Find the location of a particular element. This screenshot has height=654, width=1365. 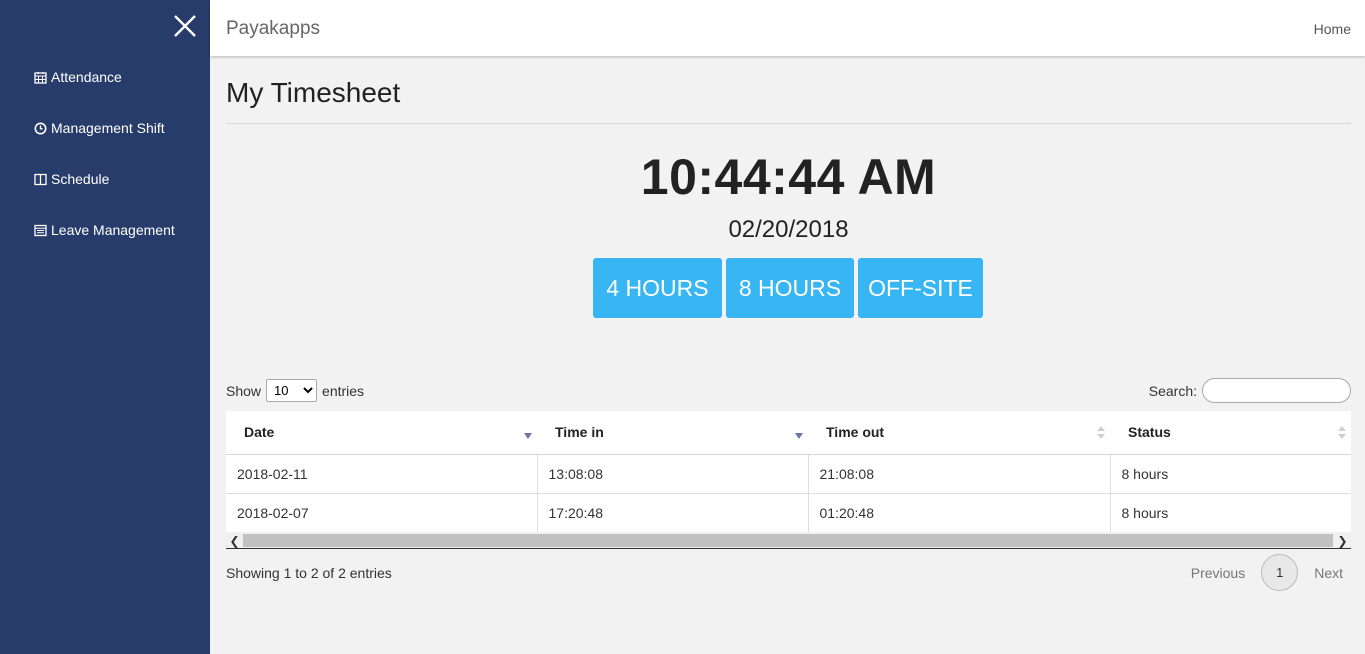

off-site-button: OFF-SITE is located at coordinates (920, 288).